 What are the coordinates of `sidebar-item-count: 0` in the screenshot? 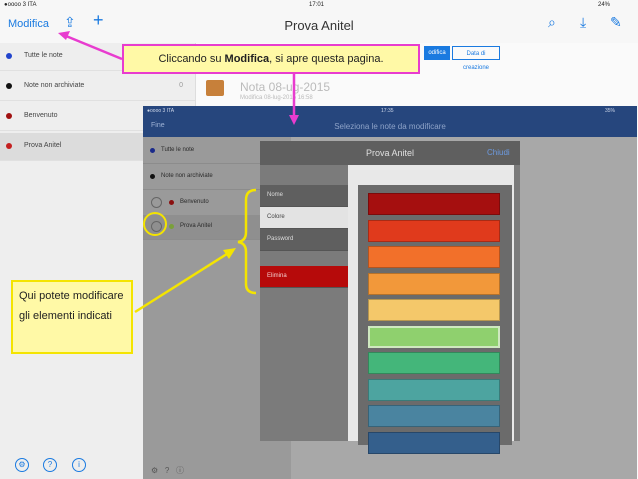 It's located at (181, 85).